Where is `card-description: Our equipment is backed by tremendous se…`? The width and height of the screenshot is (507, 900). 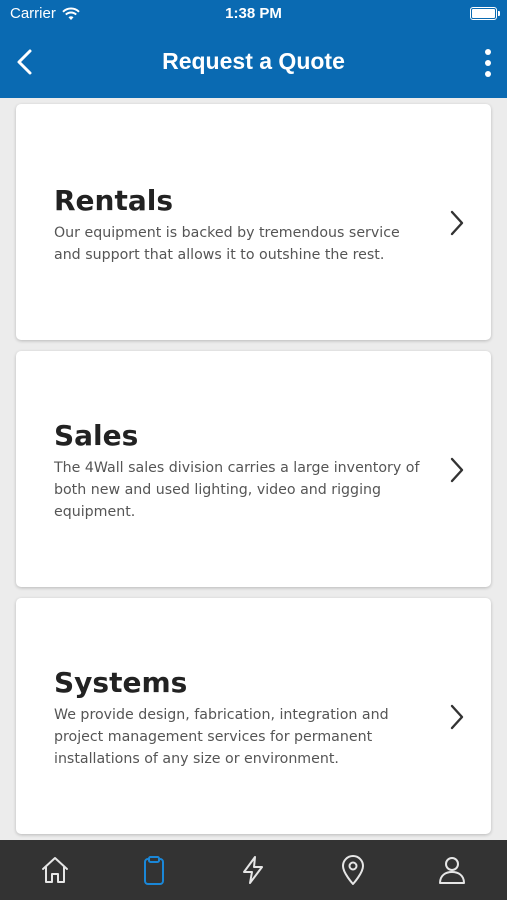 card-description: Our equipment is backed by tremendous se… is located at coordinates (227, 244).